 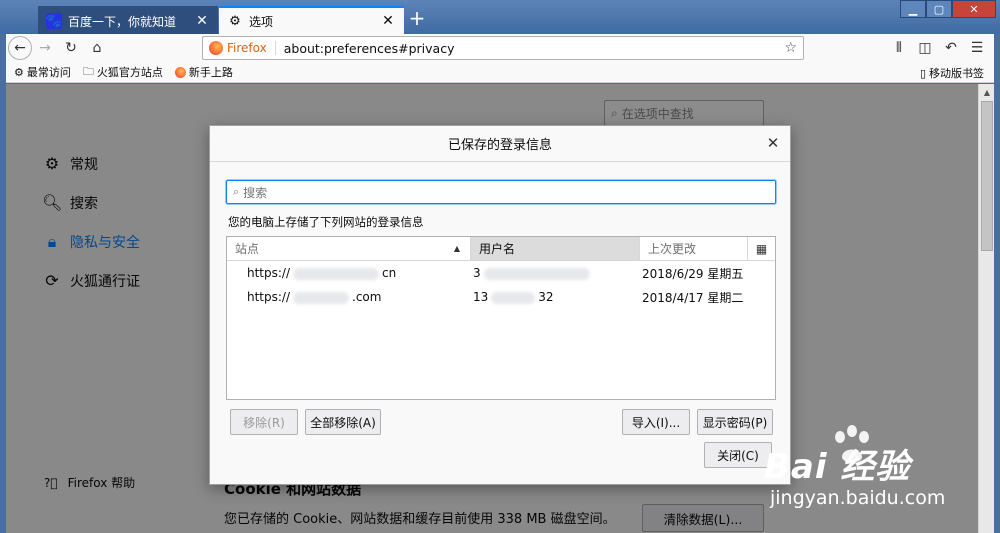 I want to click on username-cell: 13 32, so click(x=555, y=297).